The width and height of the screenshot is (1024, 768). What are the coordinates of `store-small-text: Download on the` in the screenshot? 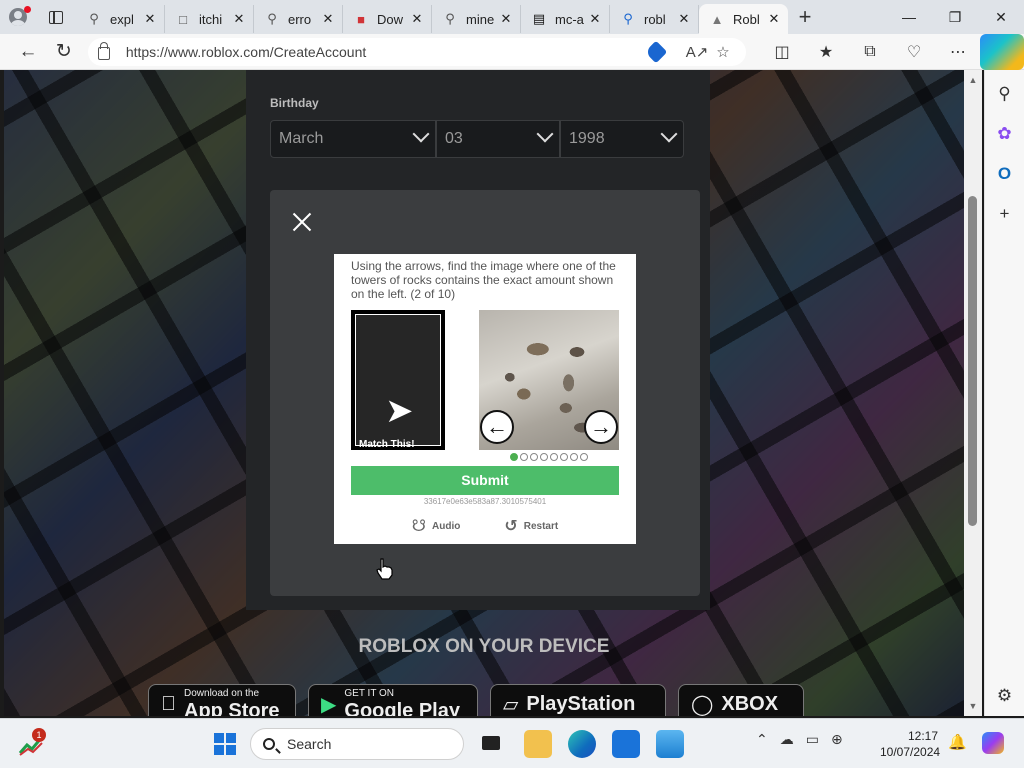 It's located at (214, 693).